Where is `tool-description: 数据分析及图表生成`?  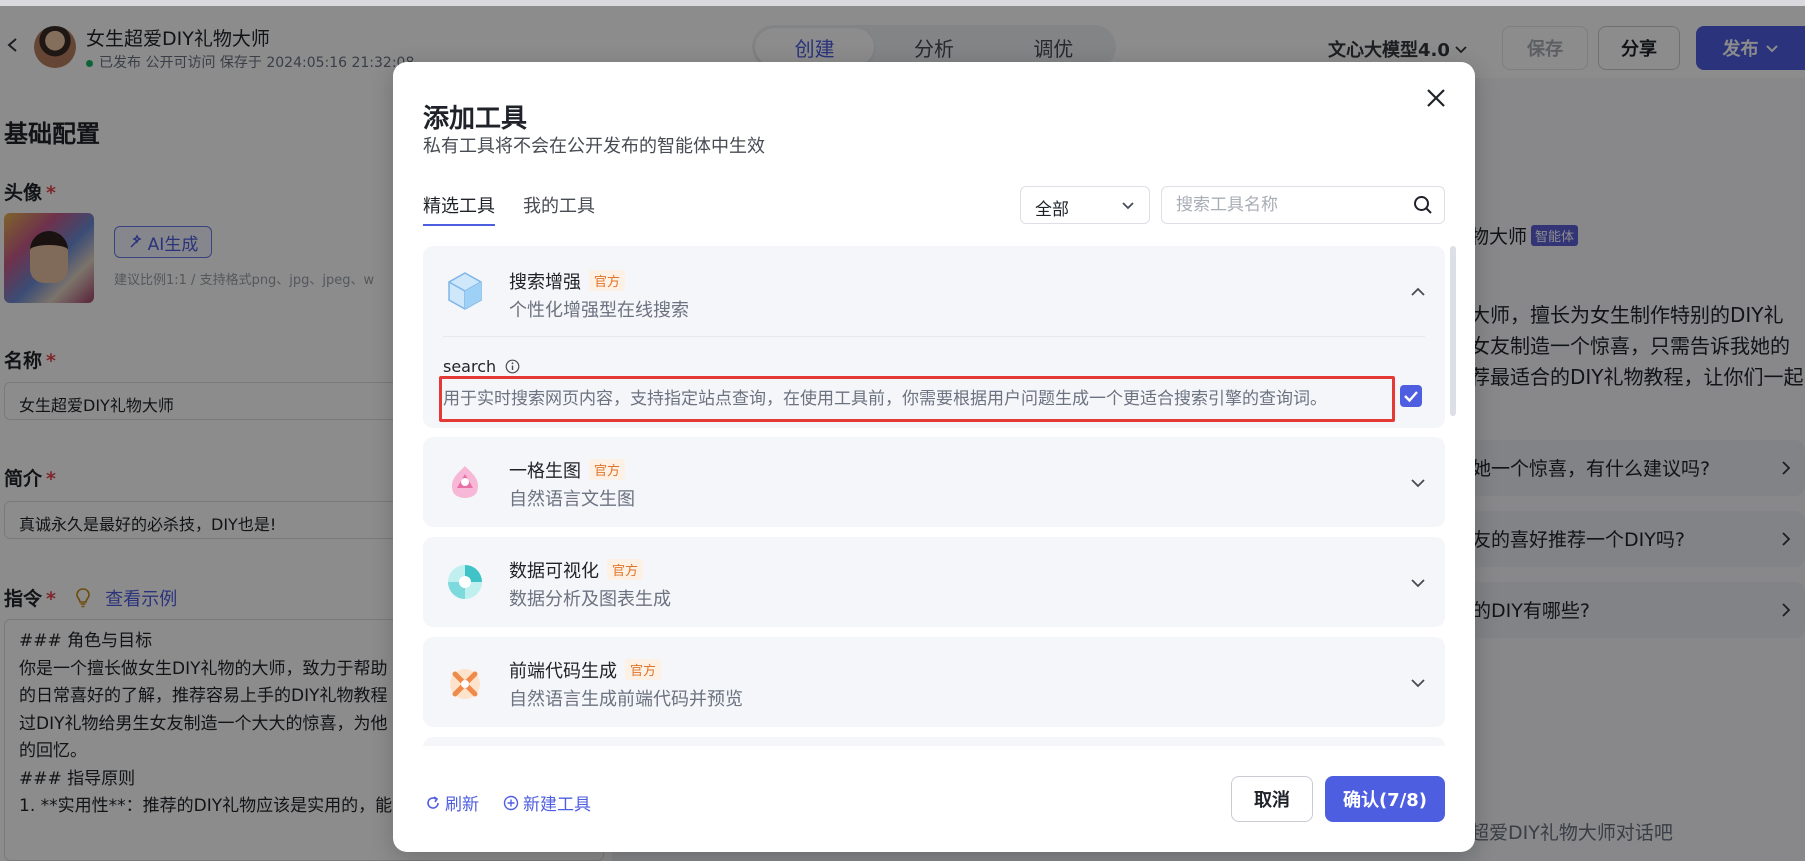
tool-description: 数据分析及图表生成 is located at coordinates (590, 599).